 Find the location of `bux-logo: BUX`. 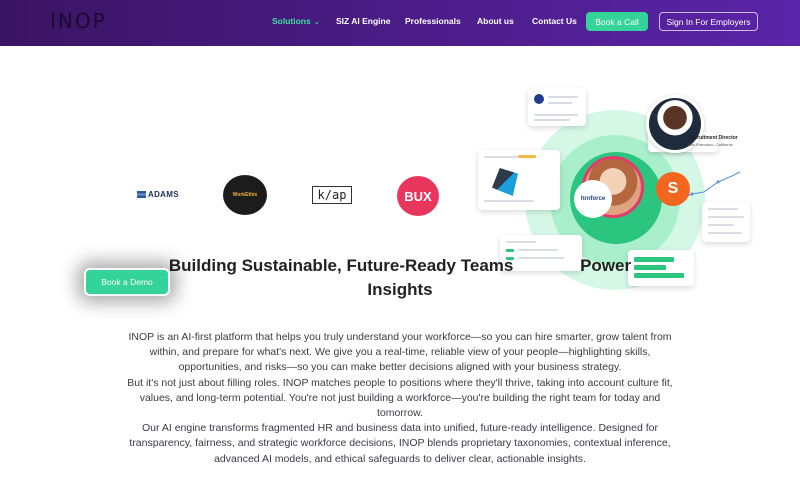

bux-logo: BUX is located at coordinates (418, 196).